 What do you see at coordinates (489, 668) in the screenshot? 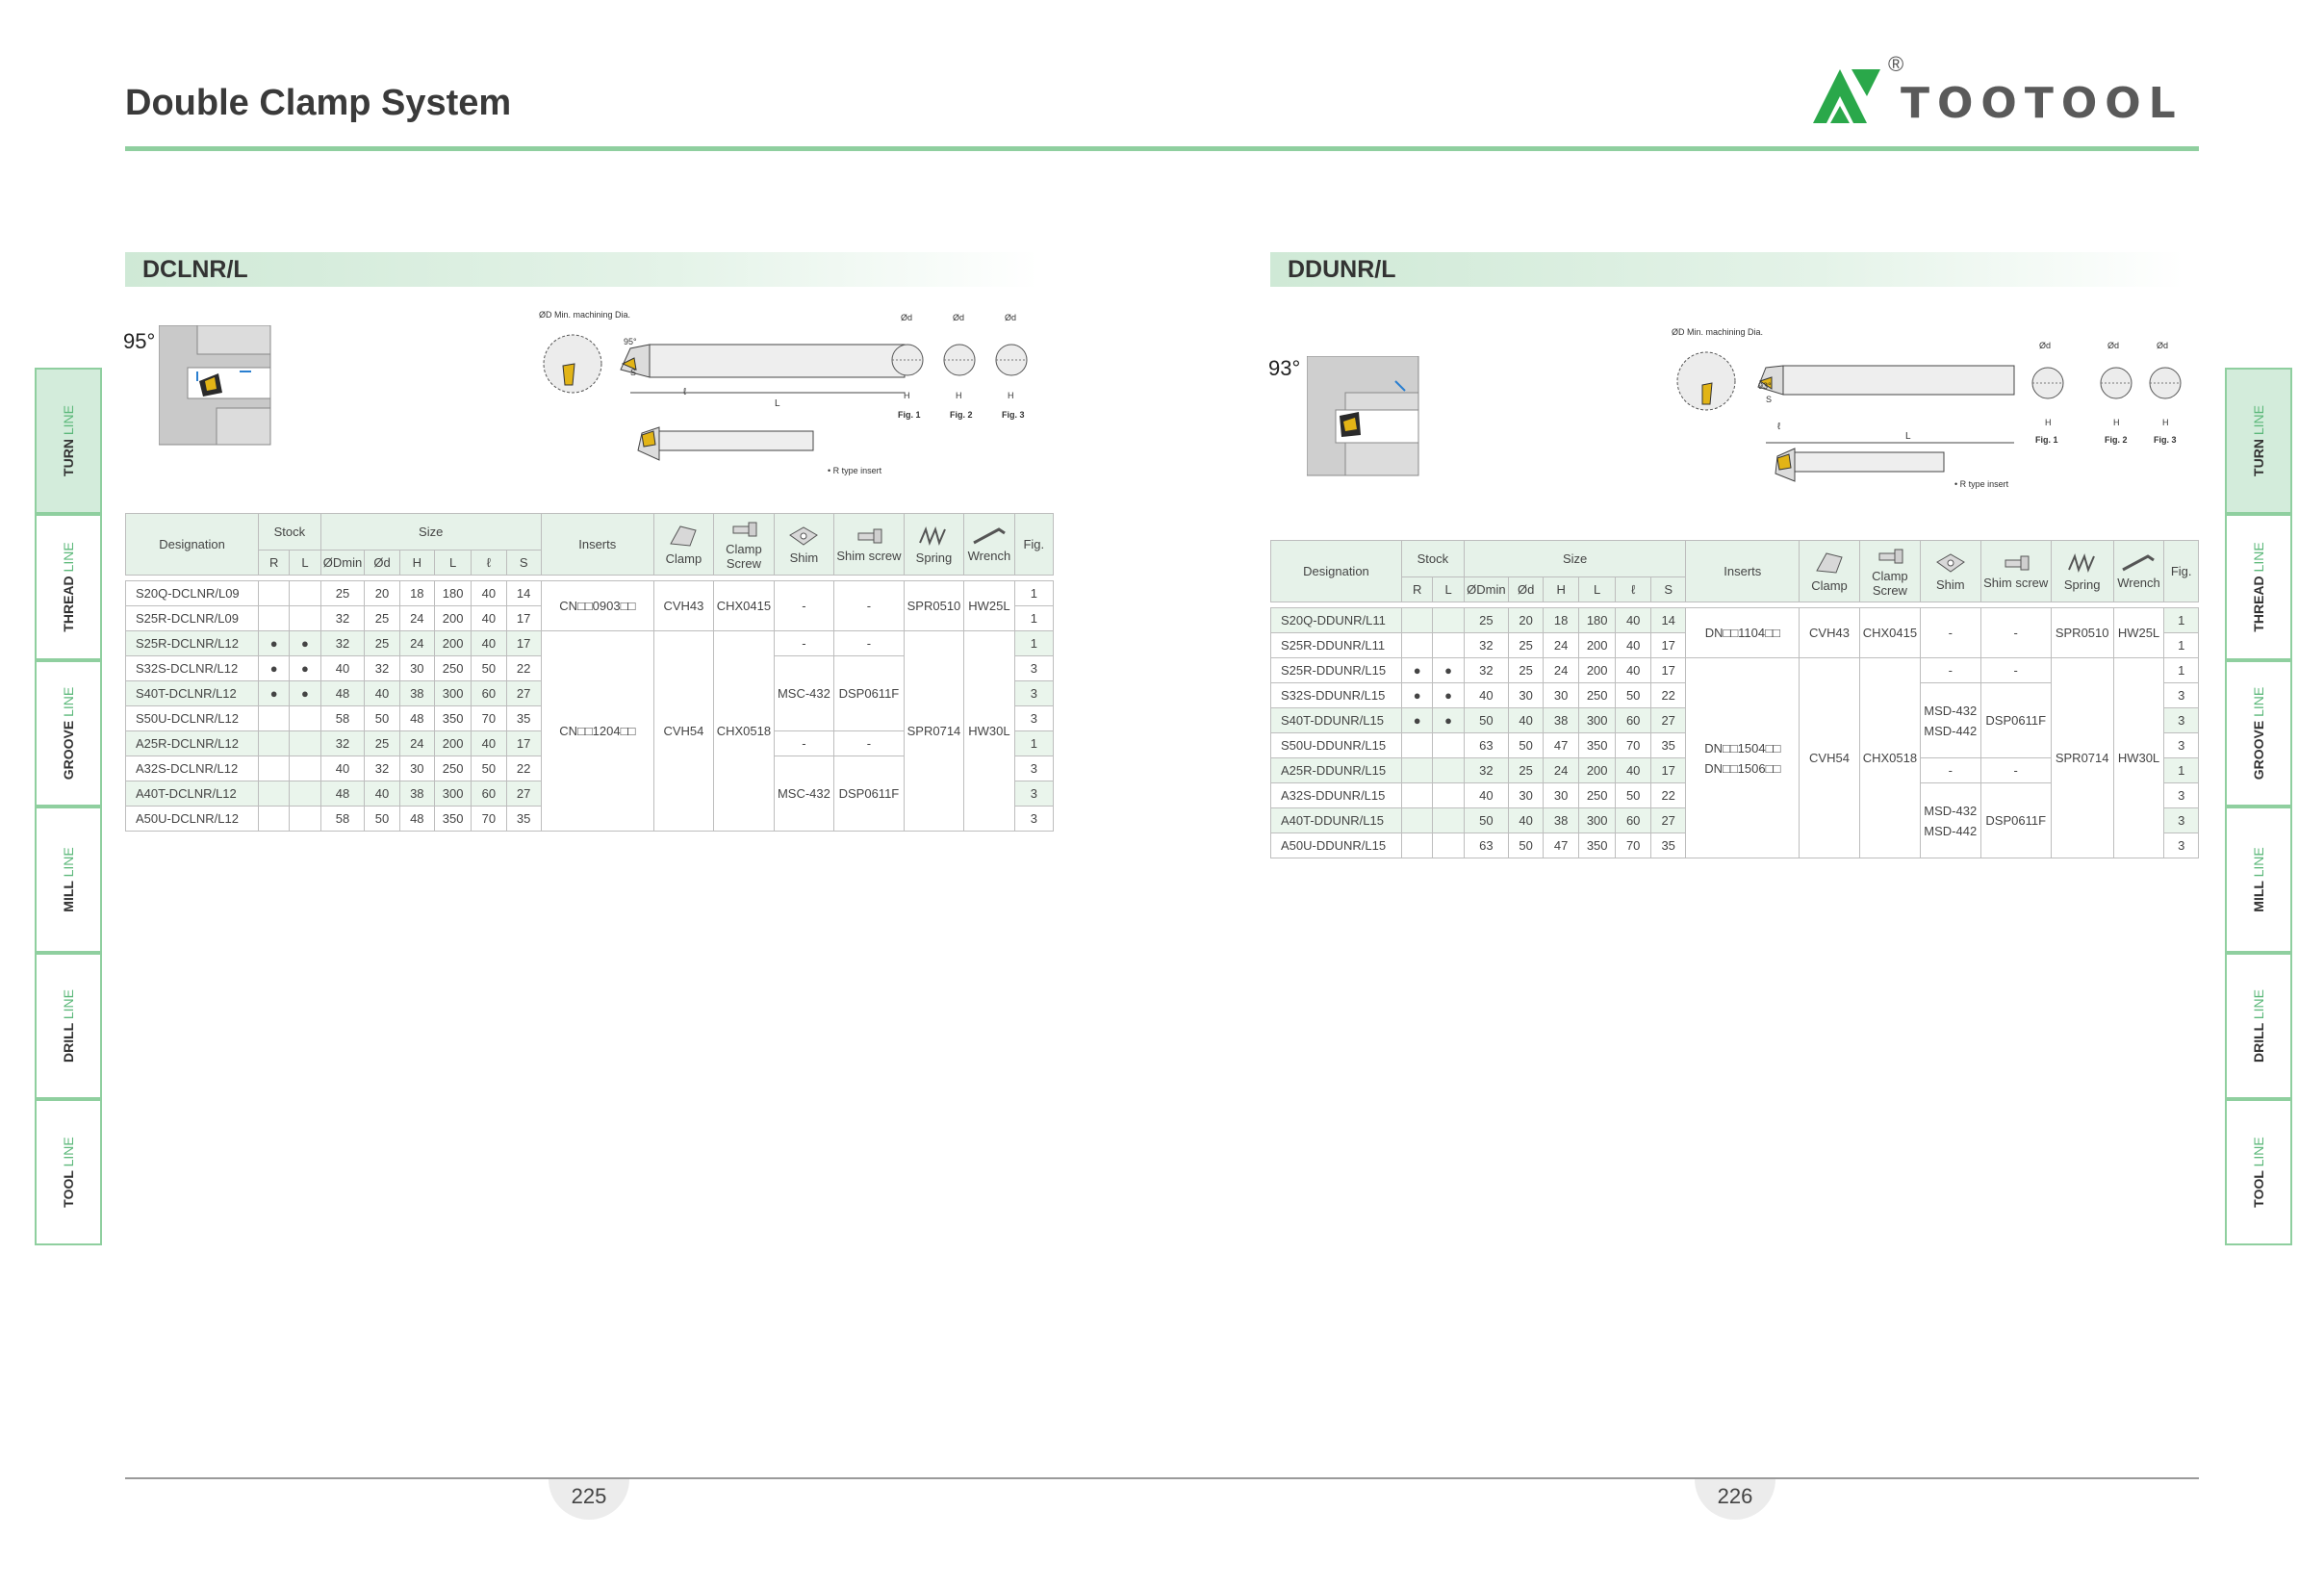
I see `size-ell-cell: 50` at bounding box center [489, 668].